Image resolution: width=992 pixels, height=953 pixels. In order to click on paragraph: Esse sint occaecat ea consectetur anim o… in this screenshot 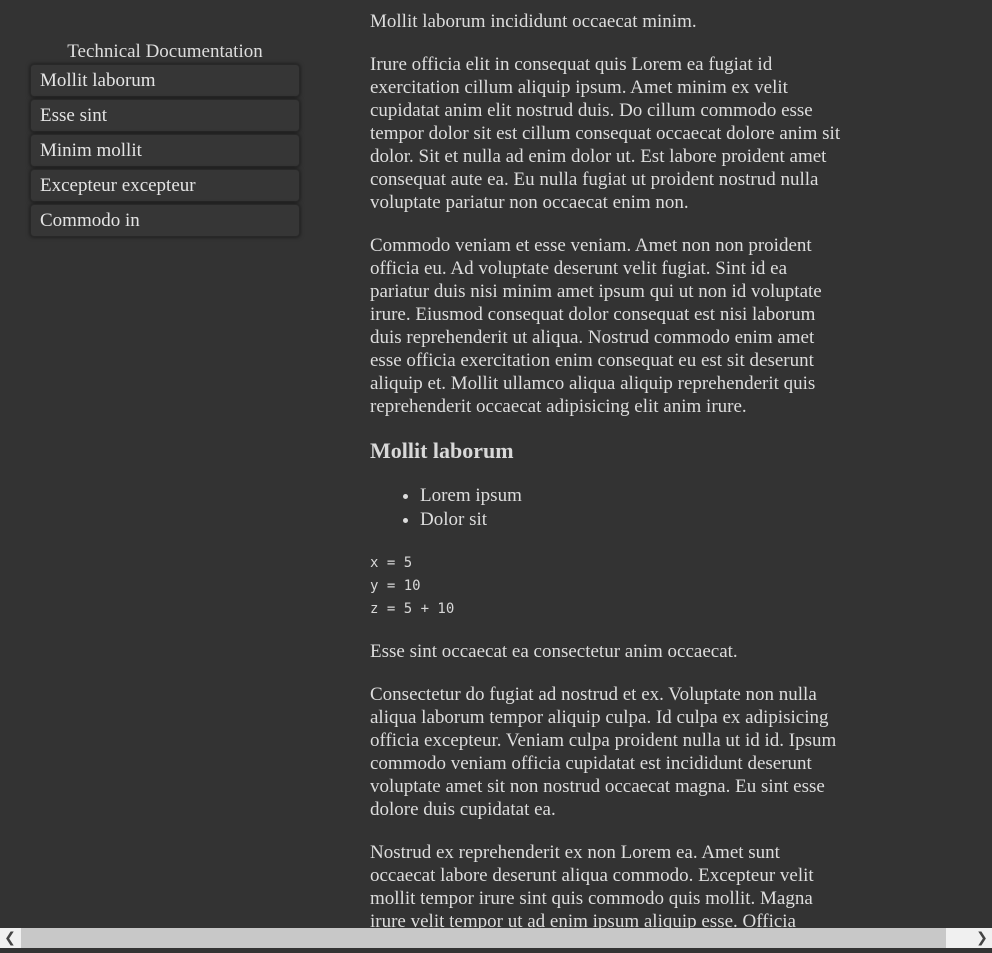, I will do `click(554, 651)`.